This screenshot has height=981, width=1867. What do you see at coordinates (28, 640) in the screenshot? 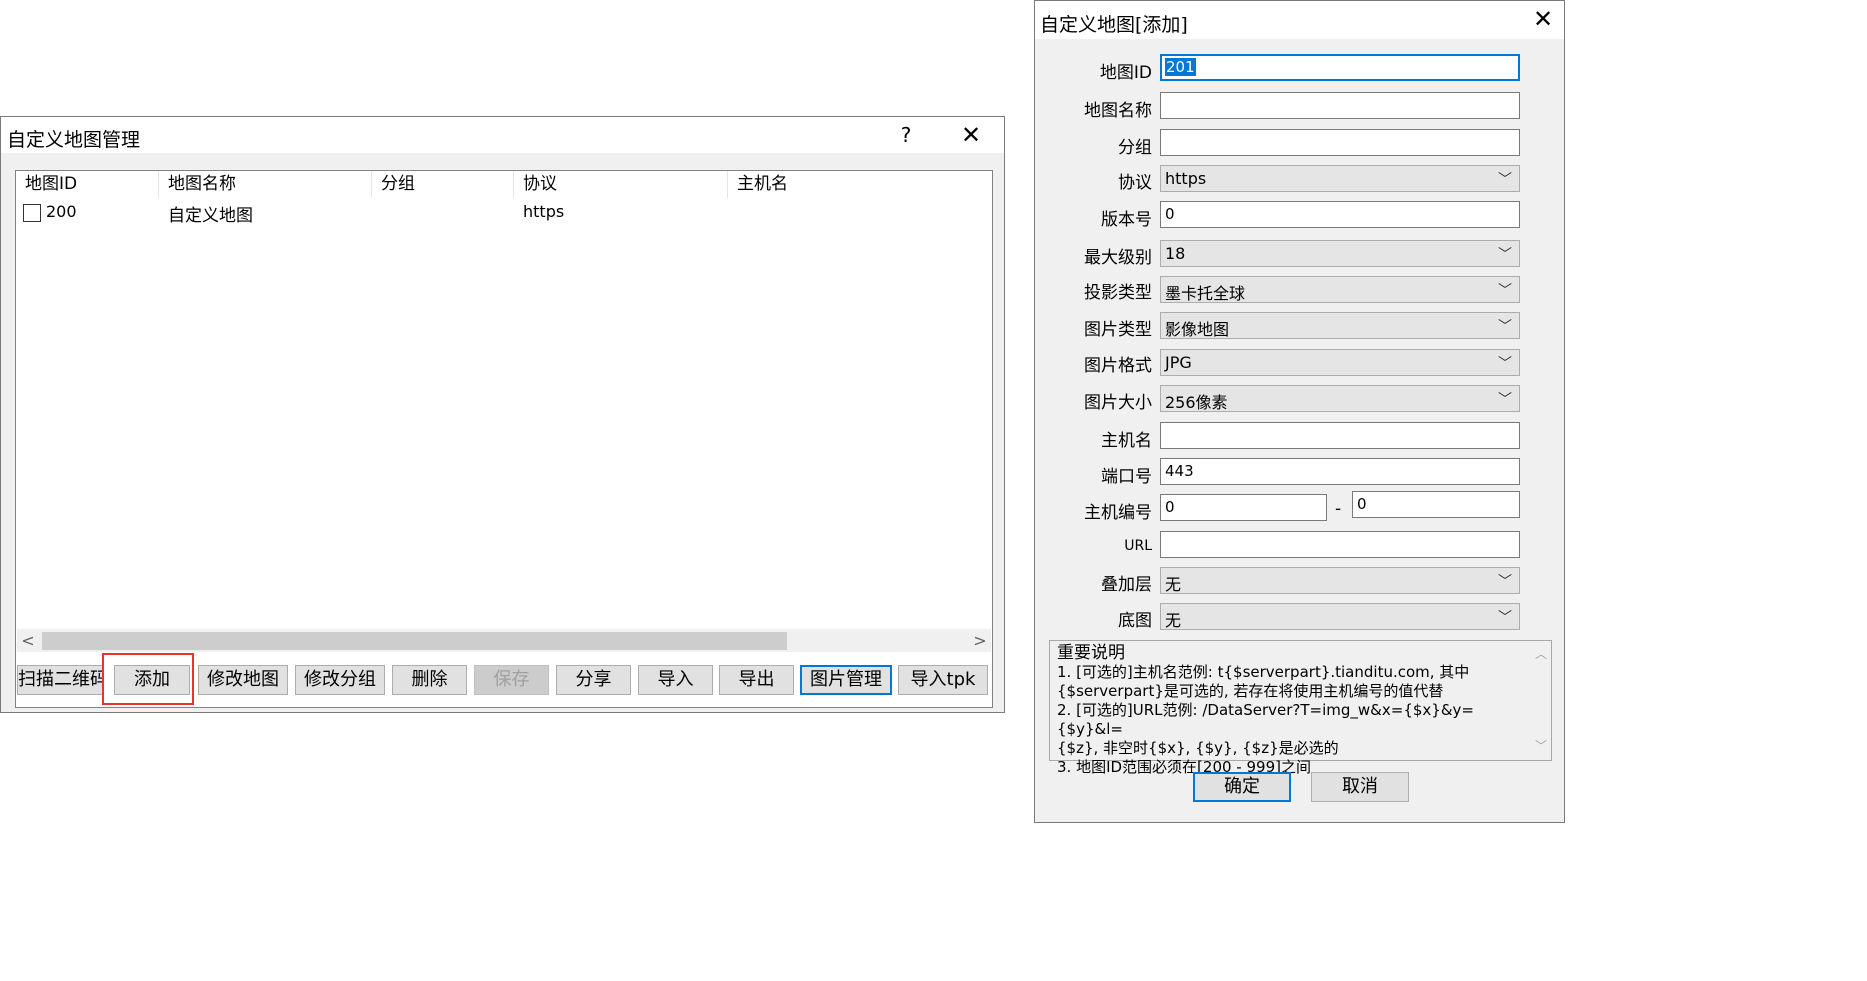
I see `scroll-left-icon: <` at bounding box center [28, 640].